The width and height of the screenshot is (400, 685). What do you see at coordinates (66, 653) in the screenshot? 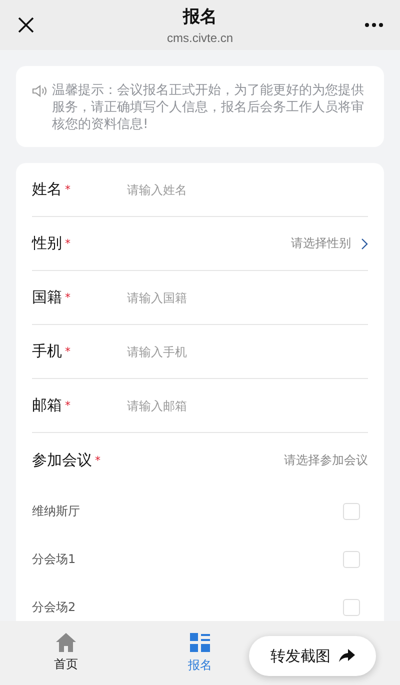
I see `nav-tab: 首页` at bounding box center [66, 653].